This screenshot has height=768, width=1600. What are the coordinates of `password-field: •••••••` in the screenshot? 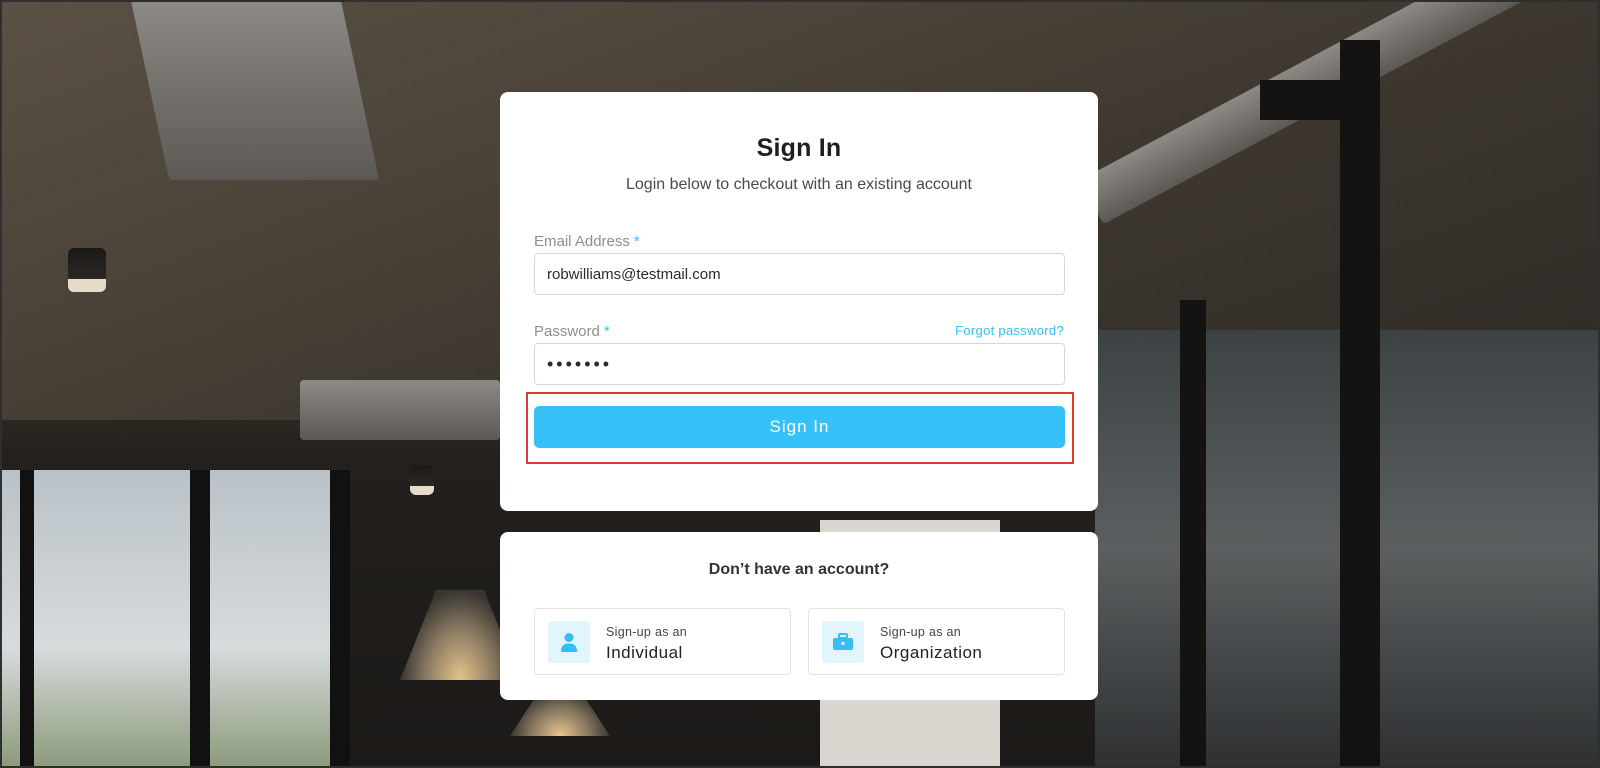 It's located at (799, 364).